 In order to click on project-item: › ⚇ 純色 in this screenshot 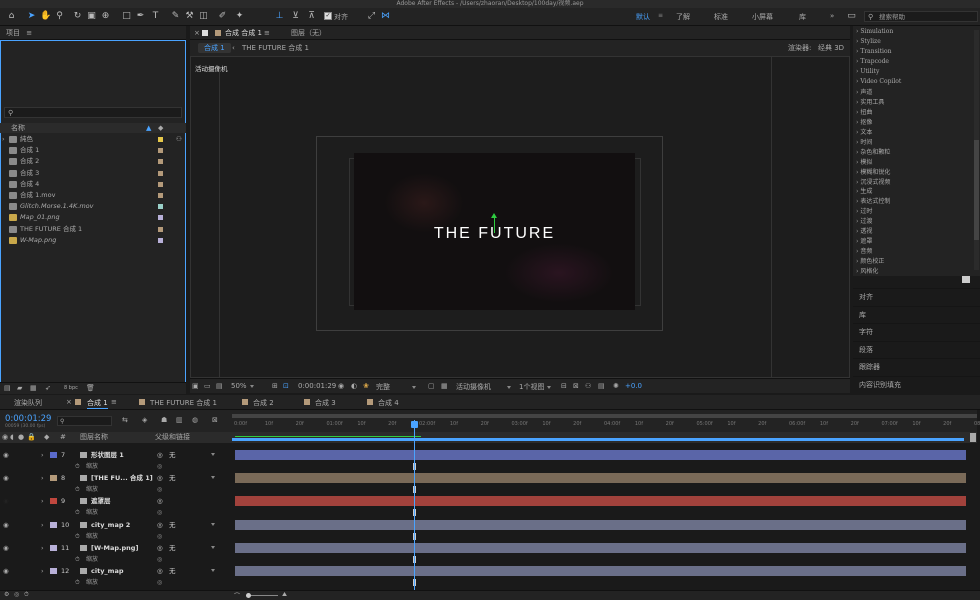, I will do `click(93, 139)`.